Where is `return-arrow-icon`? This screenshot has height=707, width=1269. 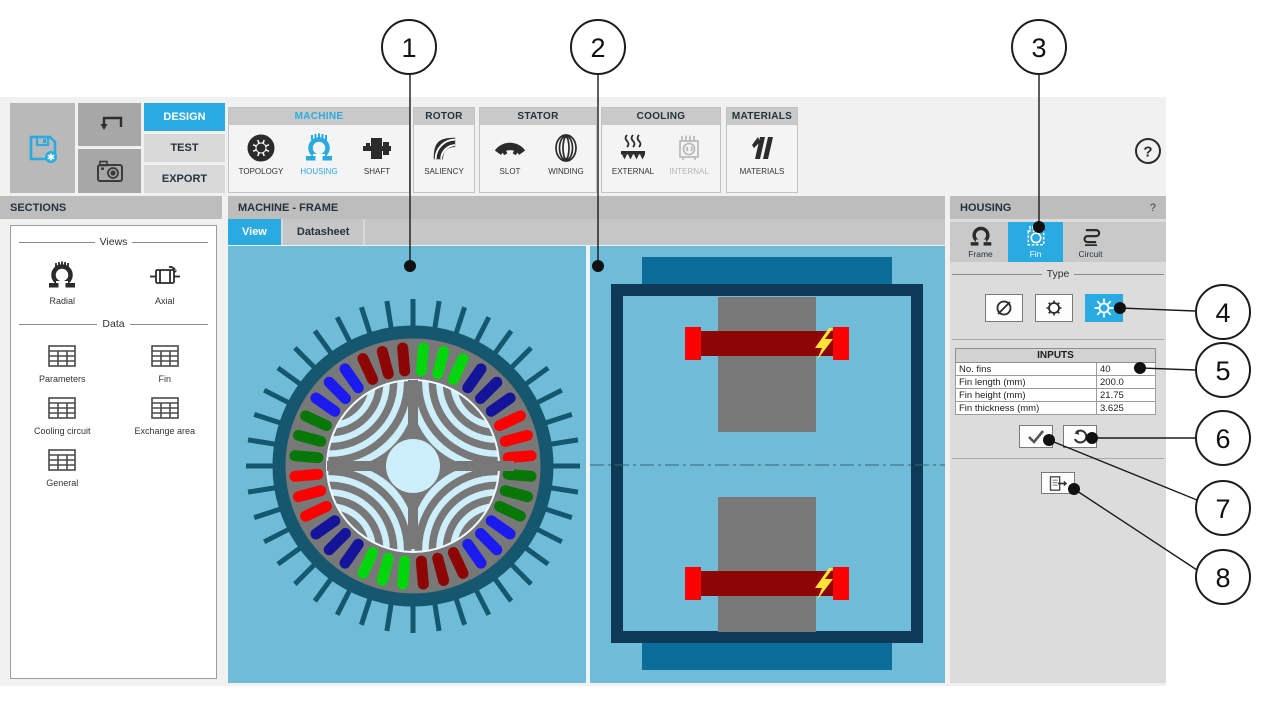 return-arrow-icon is located at coordinates (111, 123).